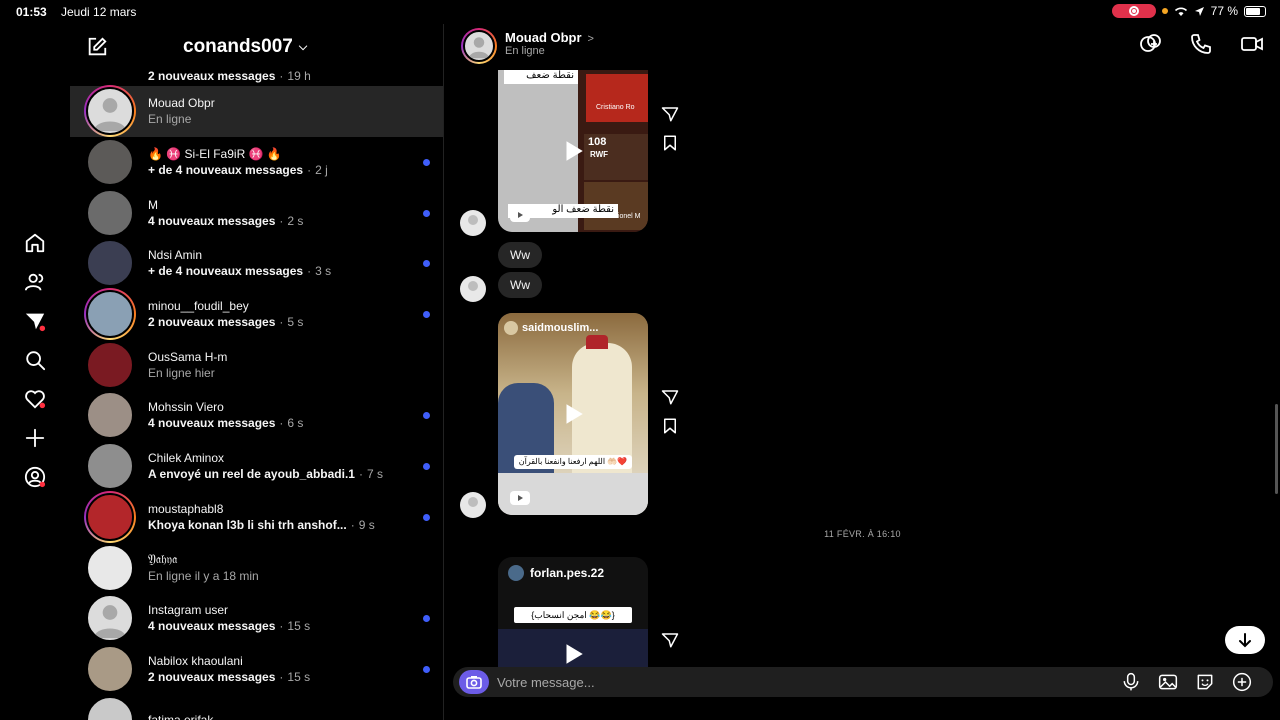 The image size is (1280, 720). Describe the element at coordinates (1131, 682) in the screenshot. I see `microphone-icon` at that location.